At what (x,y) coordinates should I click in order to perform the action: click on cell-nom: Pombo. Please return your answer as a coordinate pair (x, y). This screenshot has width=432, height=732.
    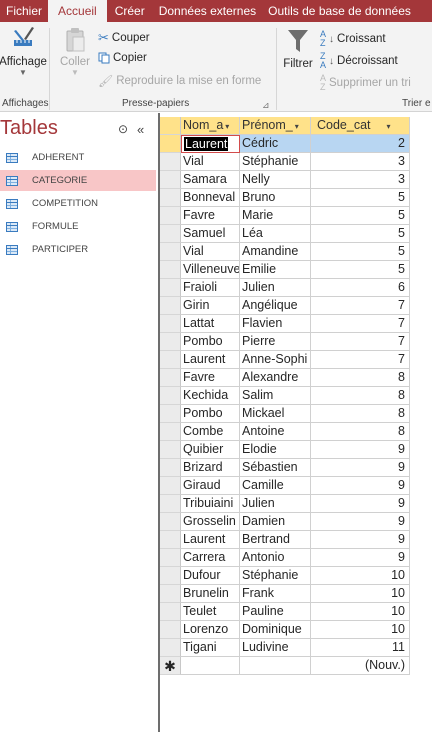
    Looking at the image, I should click on (210, 414).